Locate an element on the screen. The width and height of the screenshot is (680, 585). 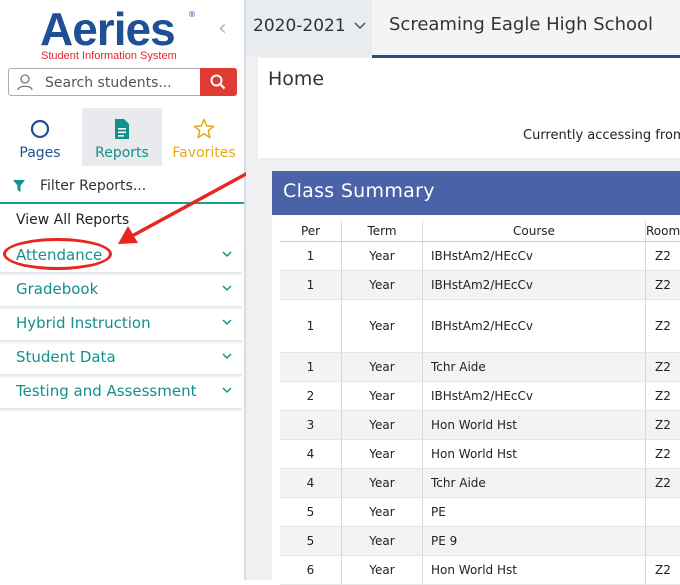
sidebar-tabs: Pages Reports Favorites is located at coordinates (122, 137).